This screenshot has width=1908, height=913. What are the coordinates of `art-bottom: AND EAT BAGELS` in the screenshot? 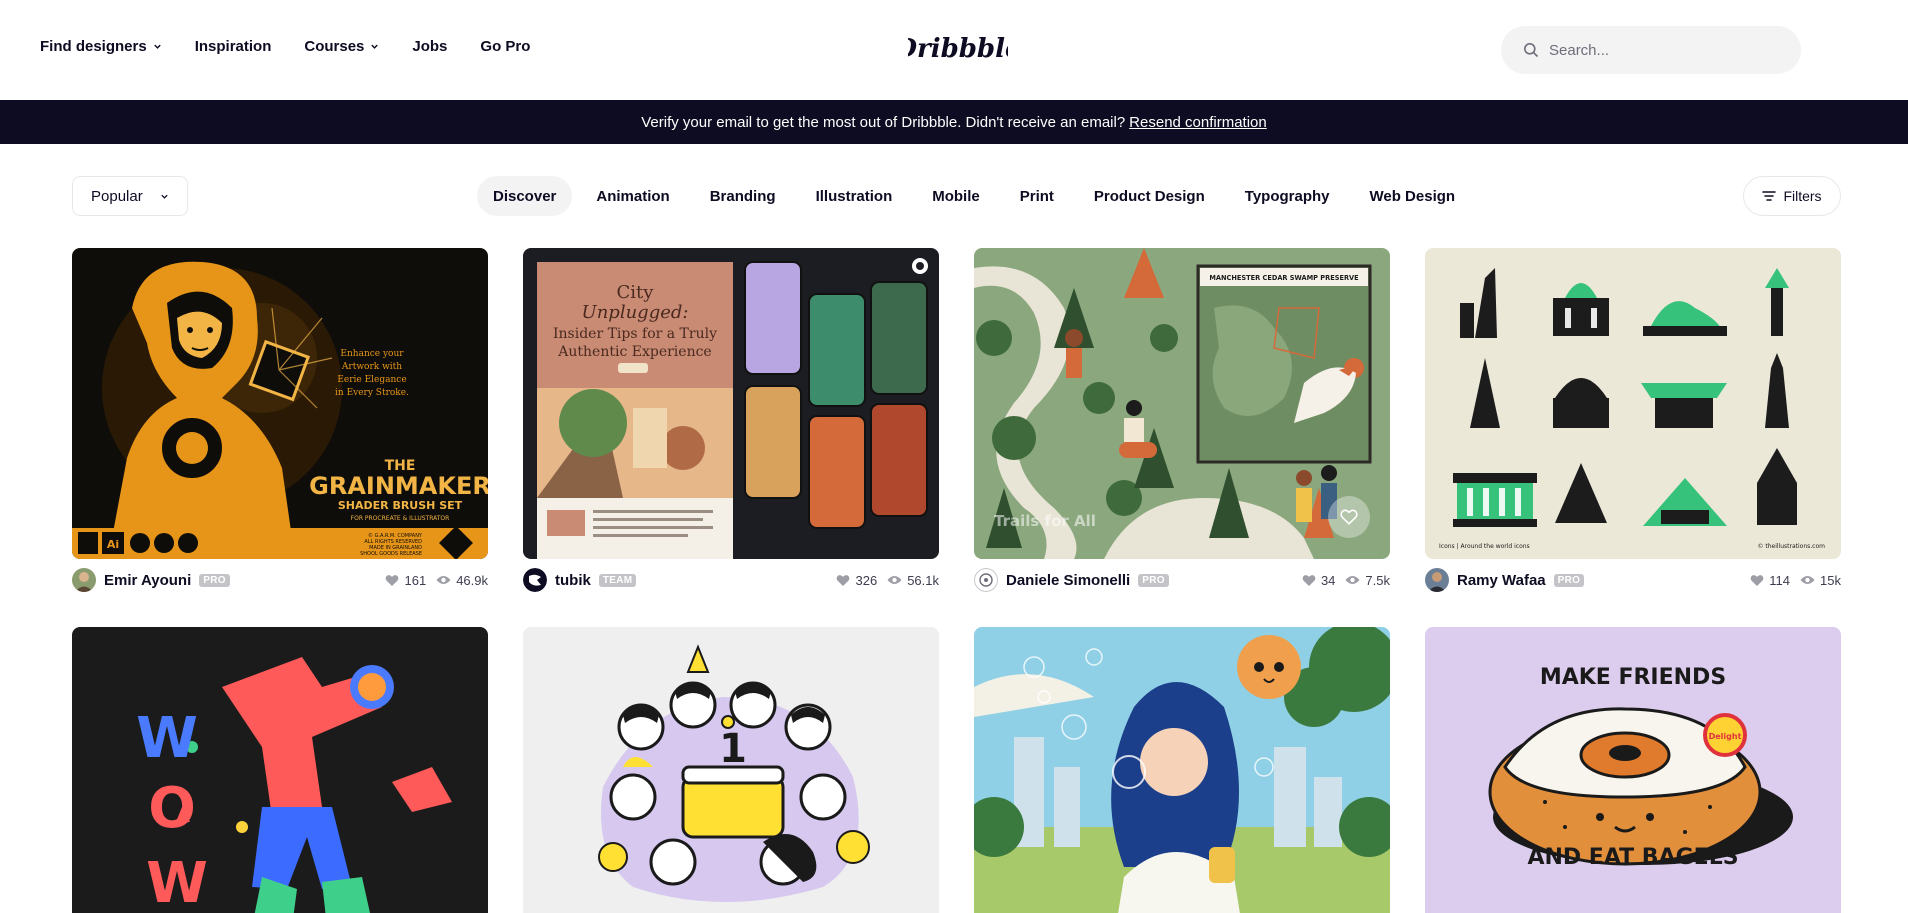 It's located at (1632, 857).